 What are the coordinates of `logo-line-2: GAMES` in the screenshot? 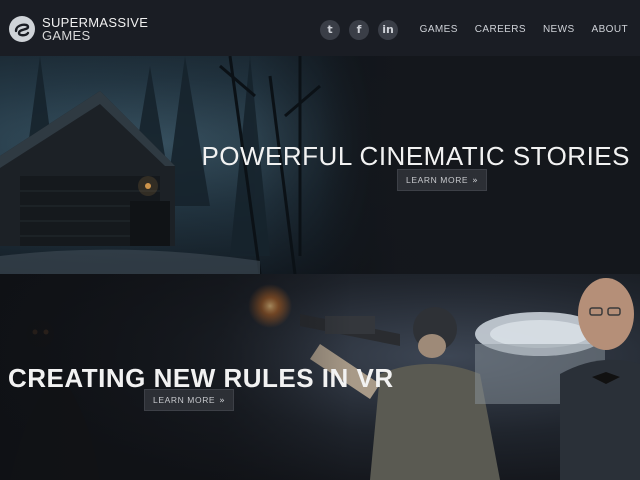 It's located at (66, 35).